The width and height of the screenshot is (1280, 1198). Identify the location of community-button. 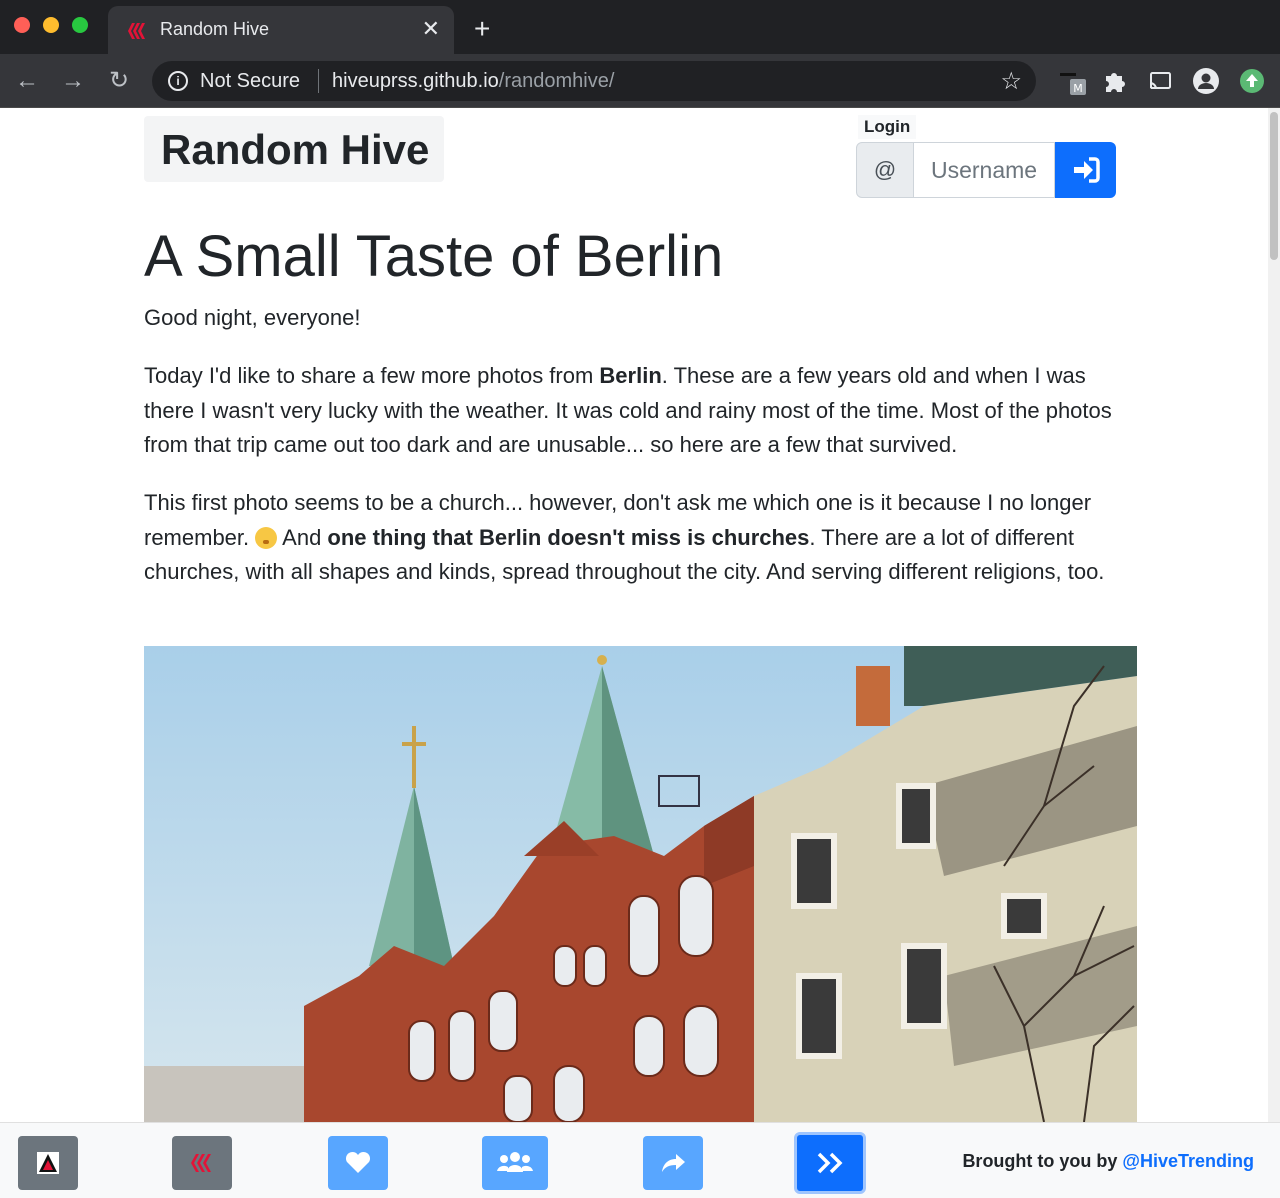
(515, 1163).